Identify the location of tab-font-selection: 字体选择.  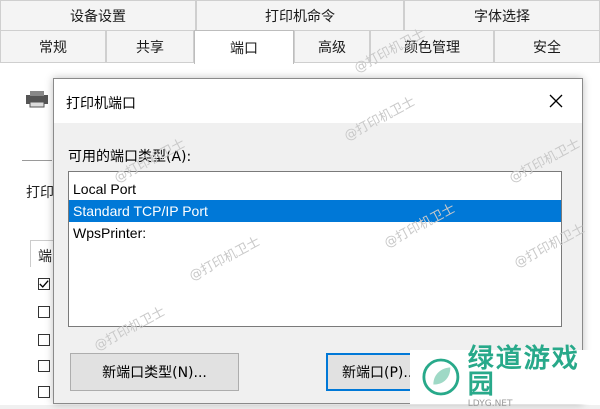
(502, 15).